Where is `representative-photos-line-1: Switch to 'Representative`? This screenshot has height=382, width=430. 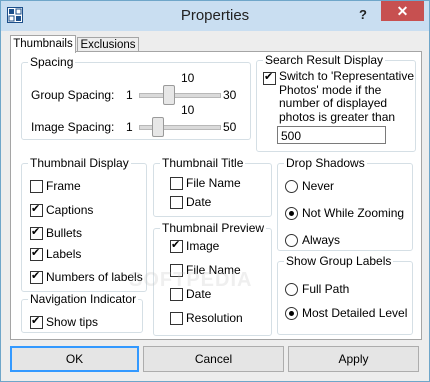 representative-photos-line-1: Switch to 'Representative is located at coordinates (347, 76).